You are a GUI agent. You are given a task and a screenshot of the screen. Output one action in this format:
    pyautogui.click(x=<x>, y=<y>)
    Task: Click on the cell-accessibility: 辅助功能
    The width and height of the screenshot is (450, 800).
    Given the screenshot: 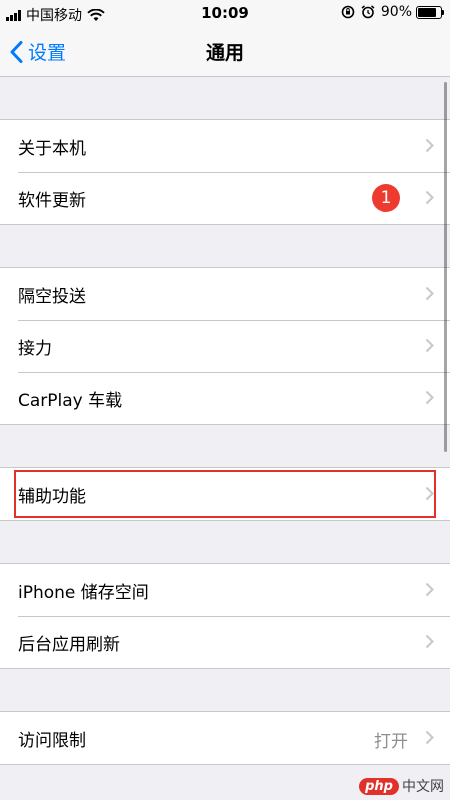 What is the action you would take?
    pyautogui.click(x=225, y=494)
    